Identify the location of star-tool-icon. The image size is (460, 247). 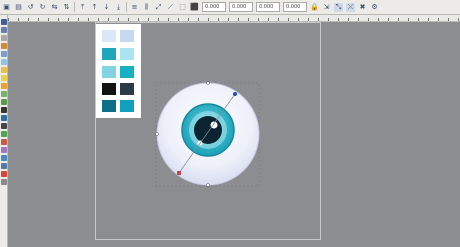
(3, 86).